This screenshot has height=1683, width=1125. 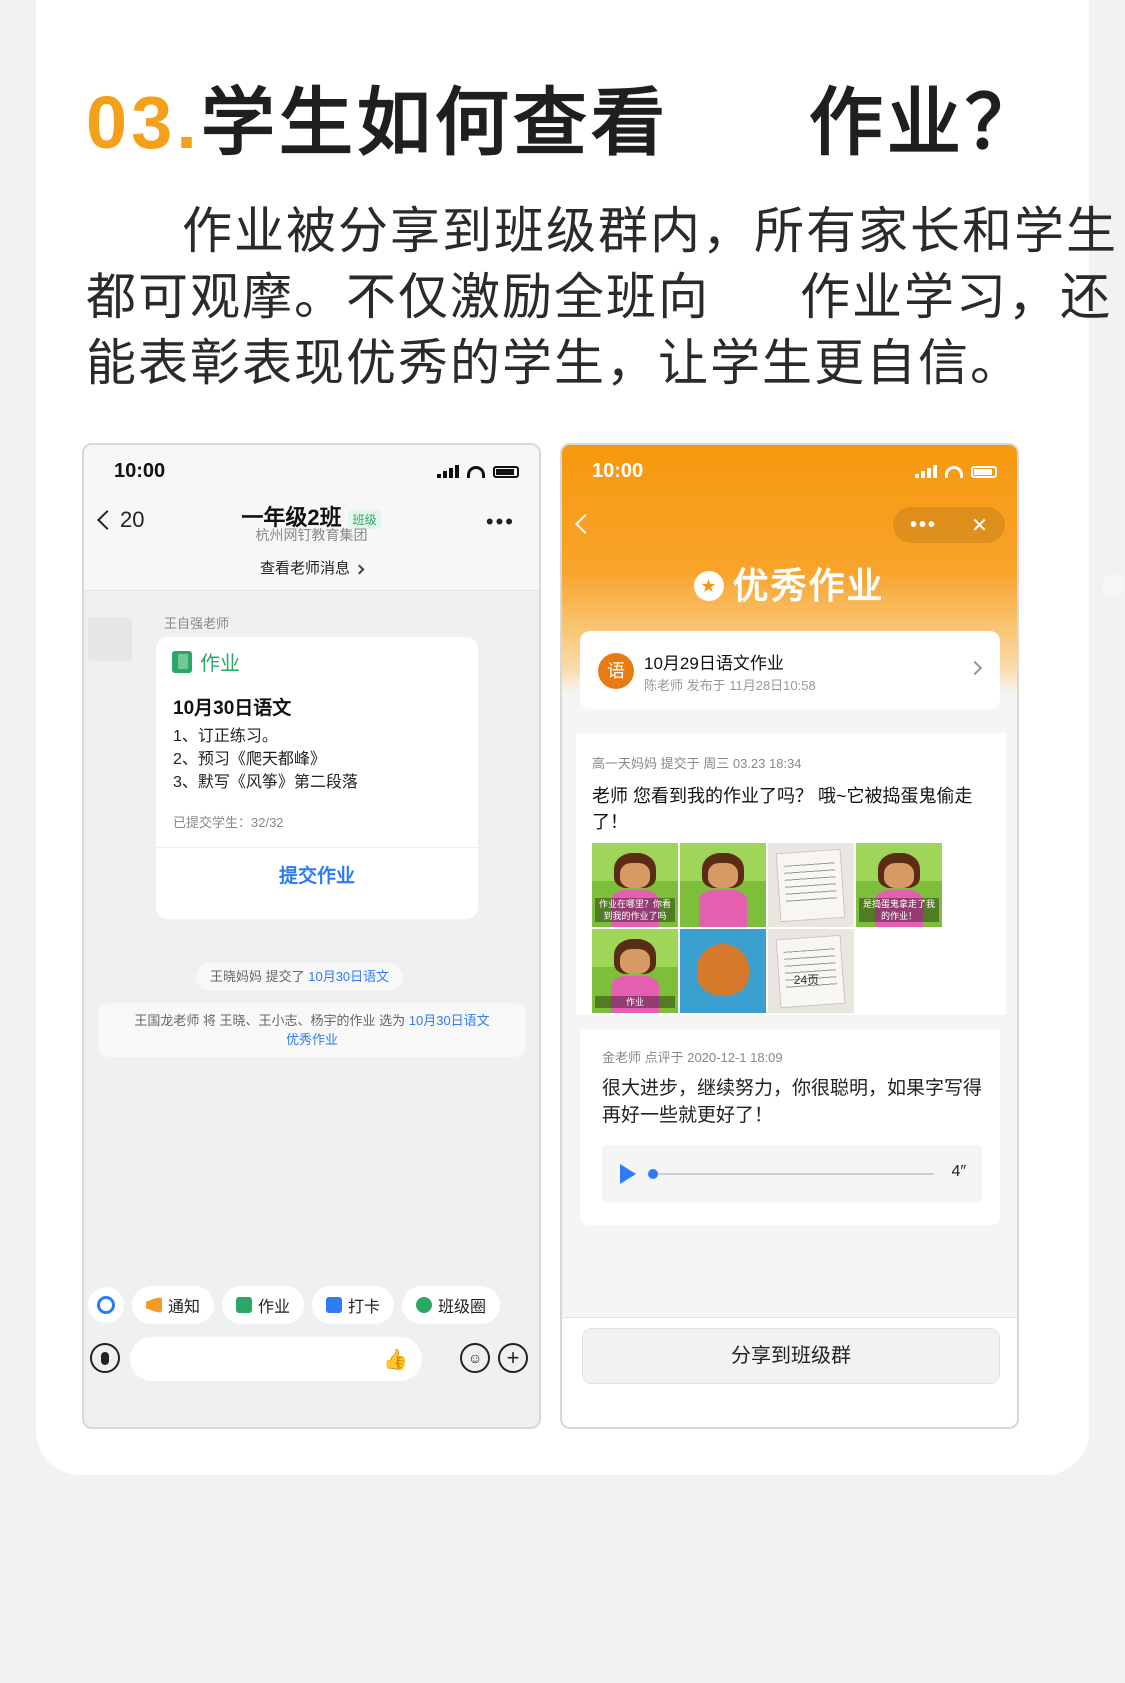 I want to click on assignment-card: 语 10月29日语文作业 陈老师 发布于 11月28日10:58, so click(x=790, y=670).